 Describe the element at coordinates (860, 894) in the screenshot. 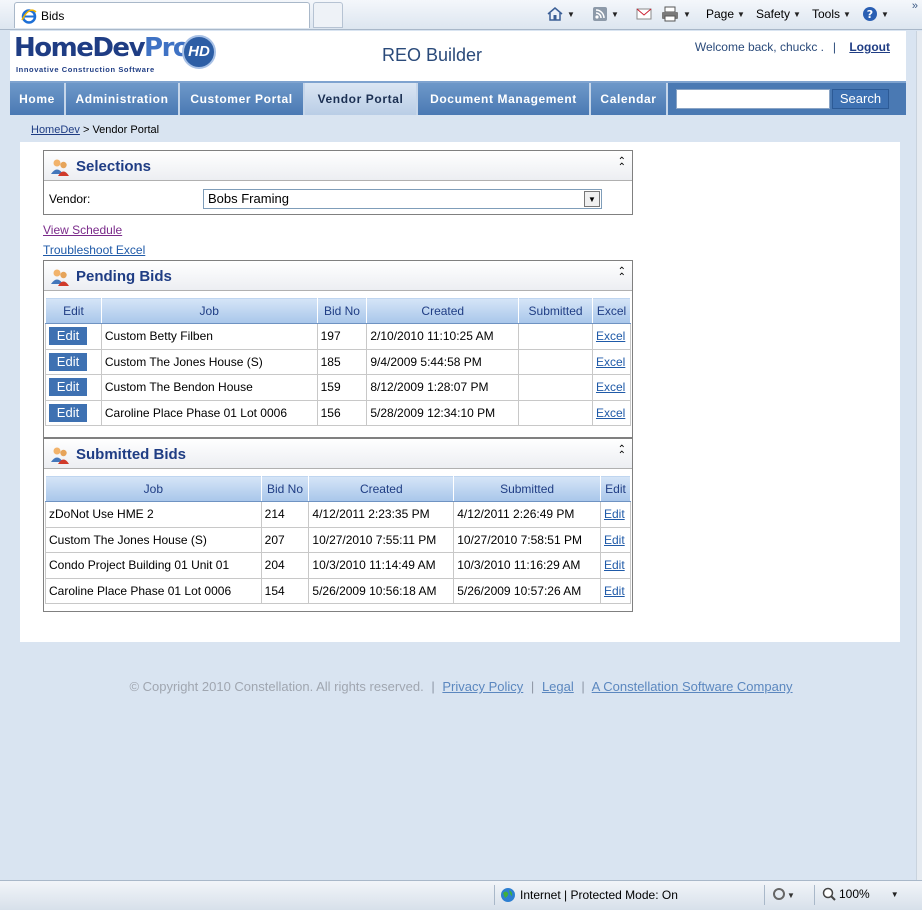

I see `zoom-control: 100% ▼` at that location.